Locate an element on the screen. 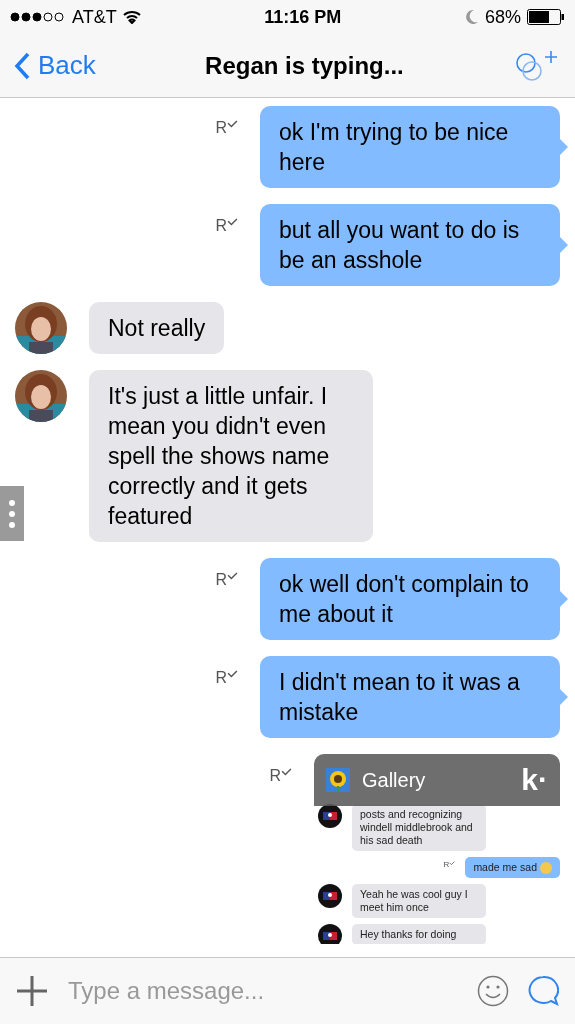 The image size is (575, 1024). carrier-name: AT&T is located at coordinates (94, 17).